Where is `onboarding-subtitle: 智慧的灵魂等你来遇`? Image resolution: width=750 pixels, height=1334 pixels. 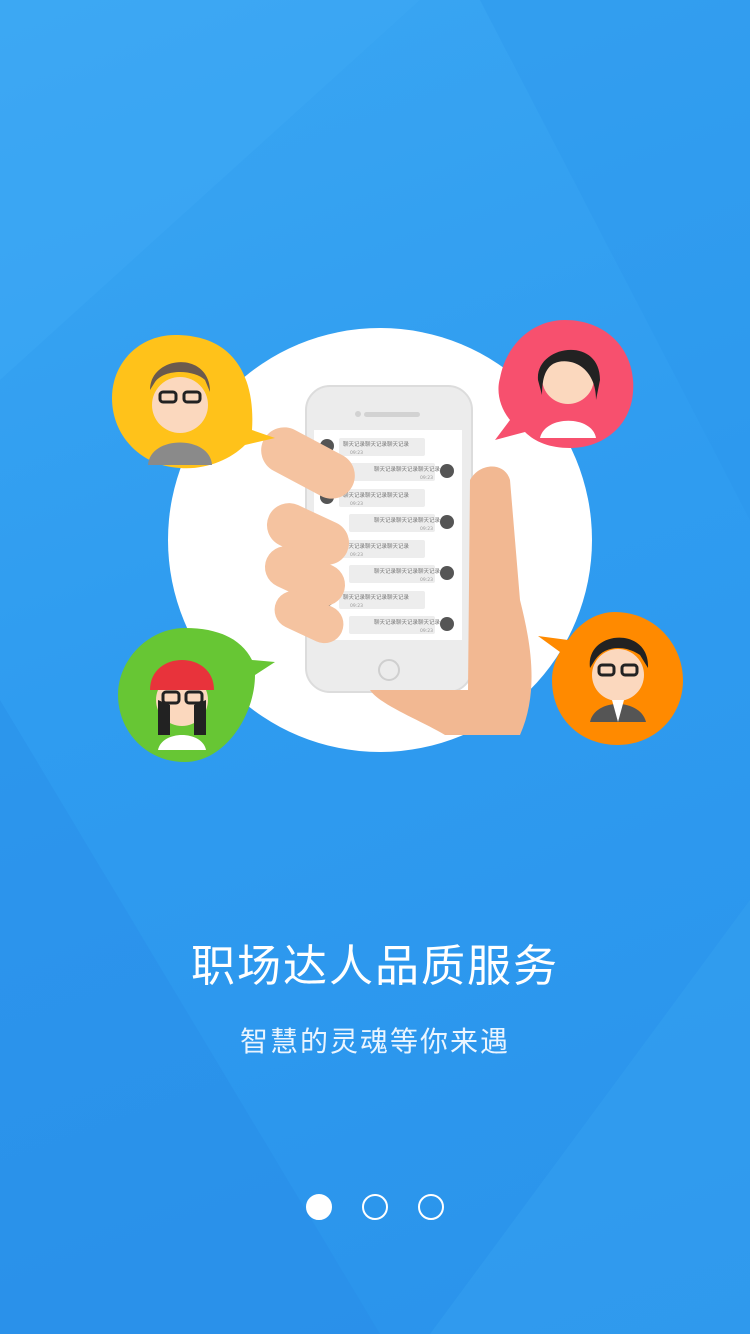 onboarding-subtitle: 智慧的灵魂等你来遇 is located at coordinates (374, 1041).